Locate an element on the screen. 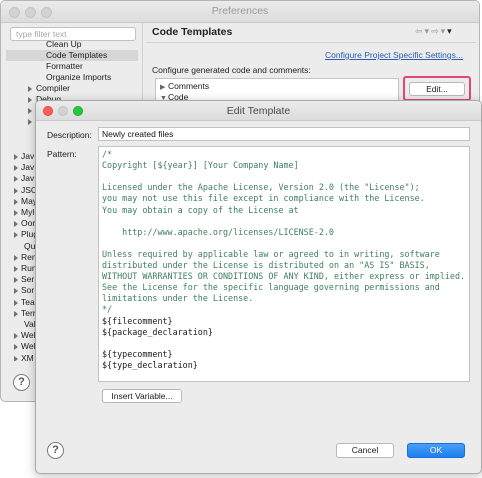 The height and width of the screenshot is (478, 482). tree-item: JSC is located at coordinates (21, 190).